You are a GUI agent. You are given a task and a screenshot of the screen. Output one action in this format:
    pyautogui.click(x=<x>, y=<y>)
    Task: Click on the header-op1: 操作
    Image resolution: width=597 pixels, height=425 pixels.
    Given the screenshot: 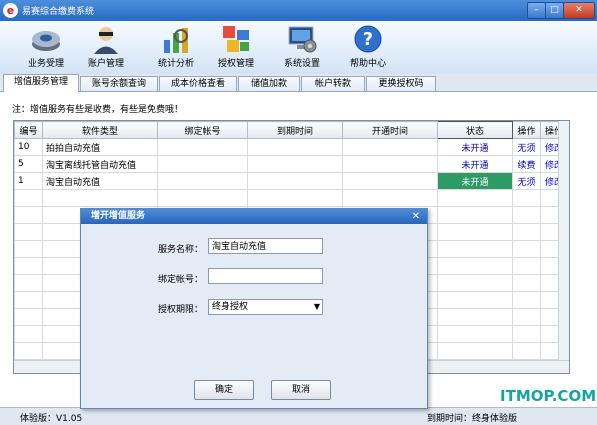 What is the action you would take?
    pyautogui.click(x=526, y=130)
    